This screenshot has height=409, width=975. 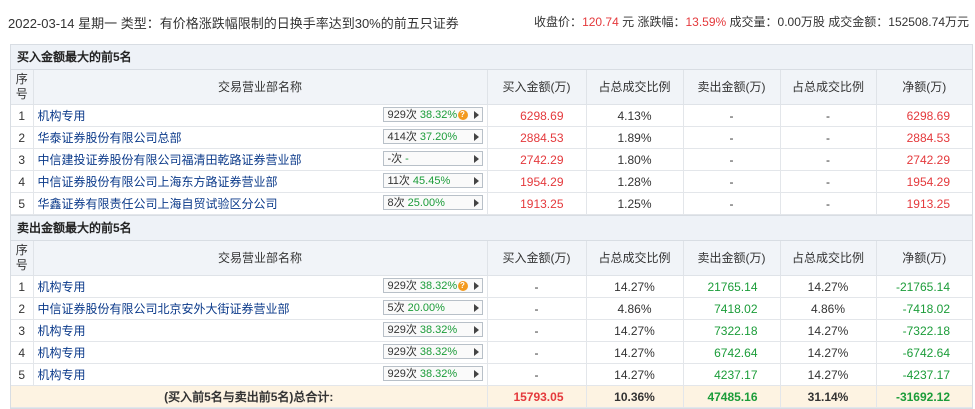 I want to click on broker-times: 11次, so click(x=398, y=181).